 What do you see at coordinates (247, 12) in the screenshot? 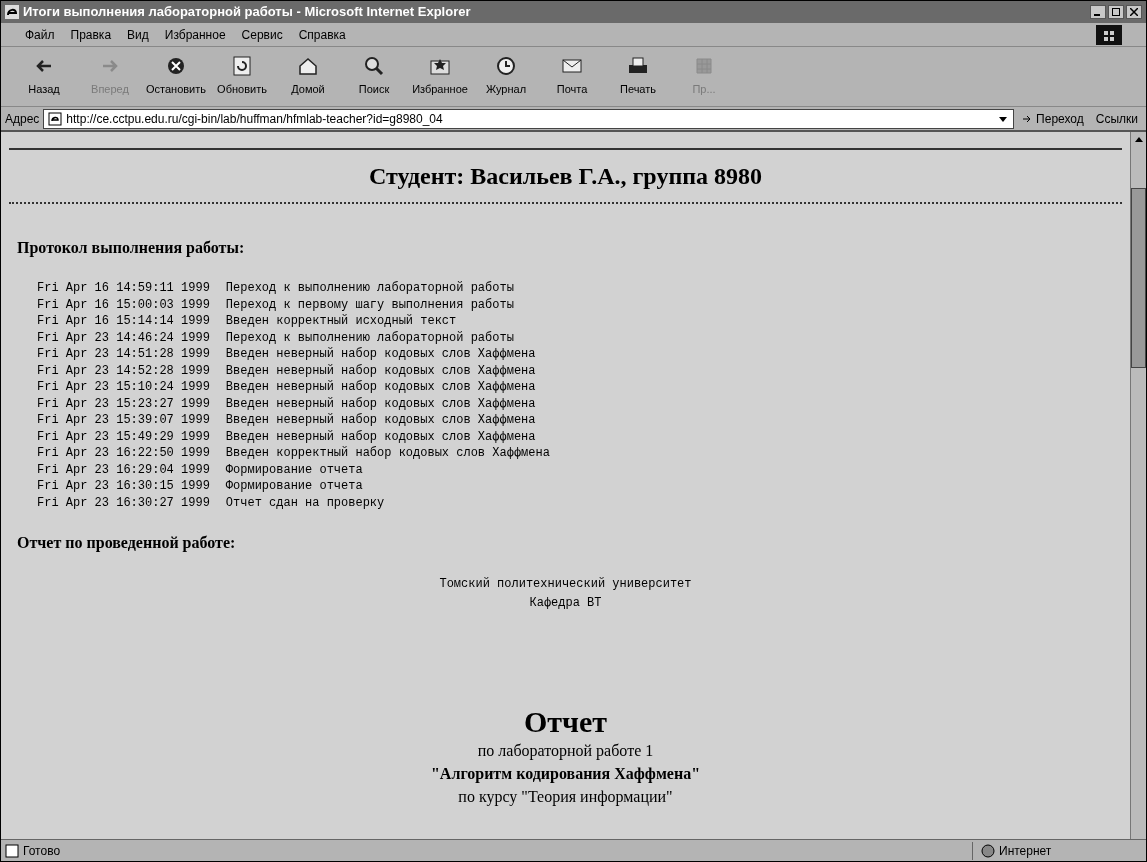
I see `window-title: Итоги выполнения лабораторной работы - Microsoft Internet Explorer` at bounding box center [247, 12].